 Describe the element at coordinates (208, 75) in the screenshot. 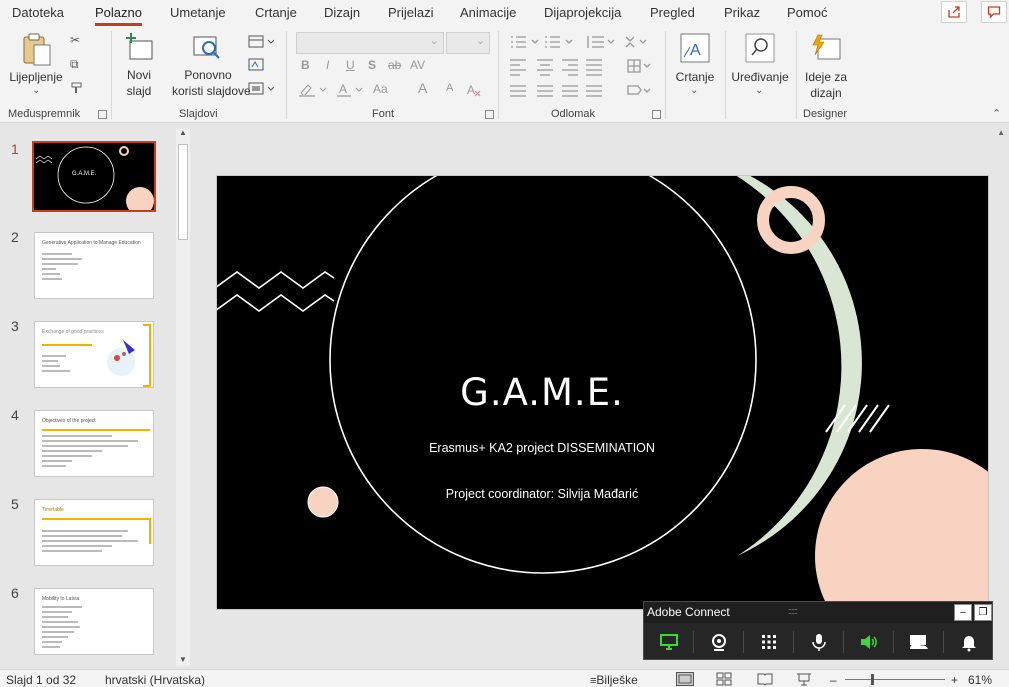

I see `reuse-label: Ponovno` at that location.